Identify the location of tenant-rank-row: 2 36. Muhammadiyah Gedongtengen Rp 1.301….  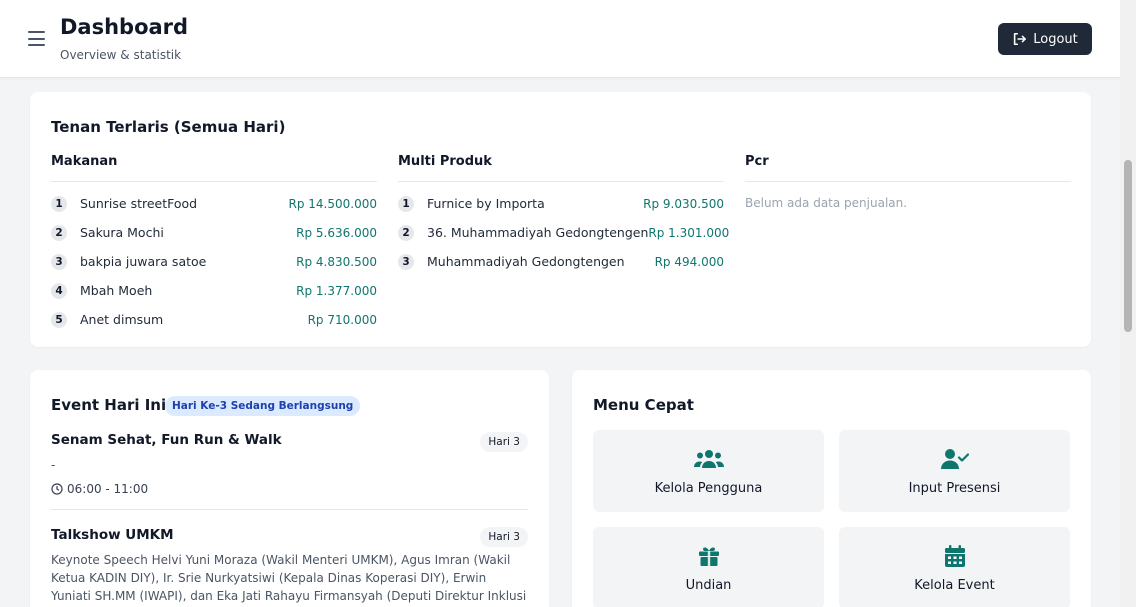
(563, 232).